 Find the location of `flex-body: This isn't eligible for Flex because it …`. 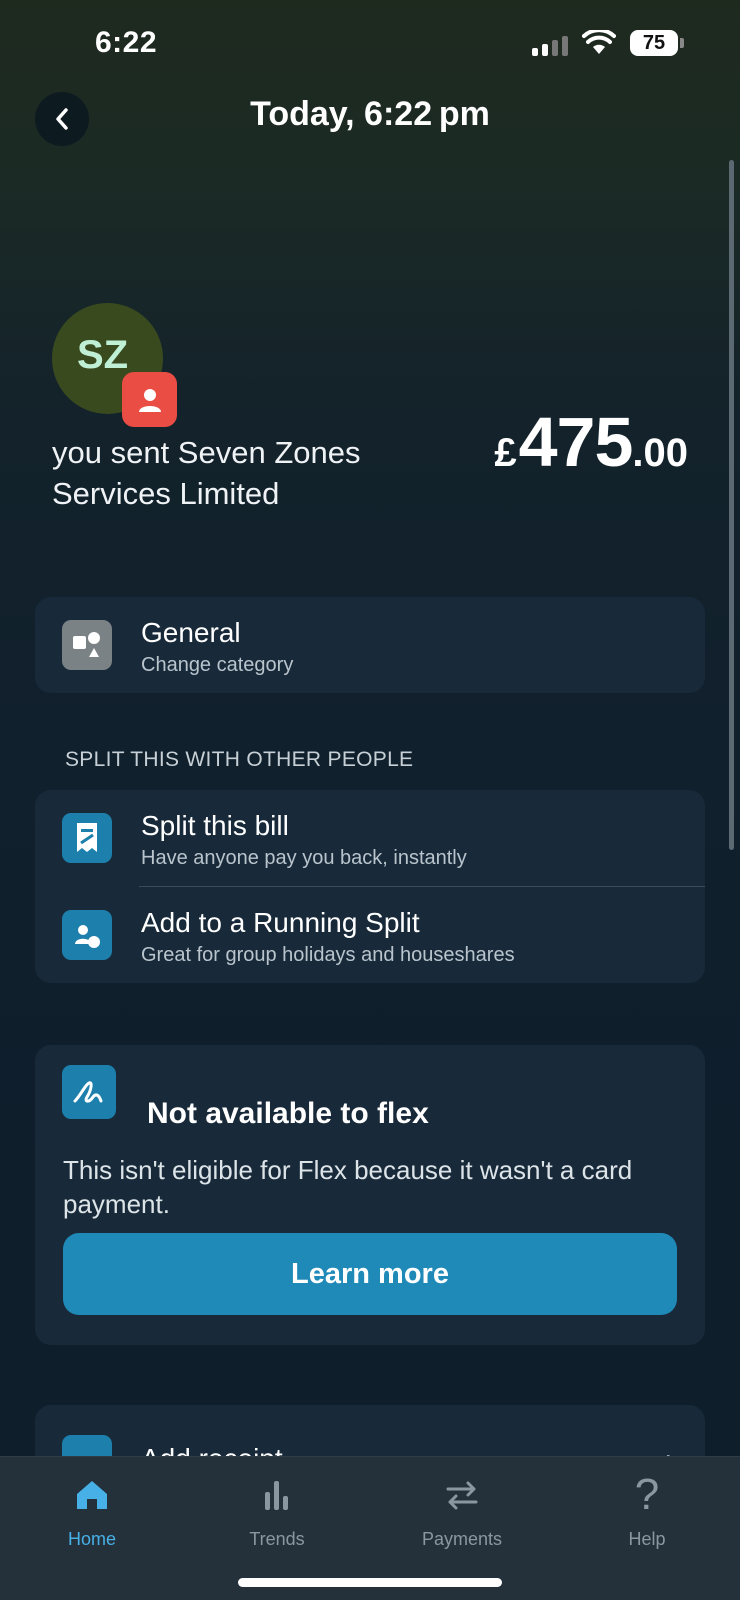

flex-body: This isn't eligible for Flex because it … is located at coordinates (348, 1187).